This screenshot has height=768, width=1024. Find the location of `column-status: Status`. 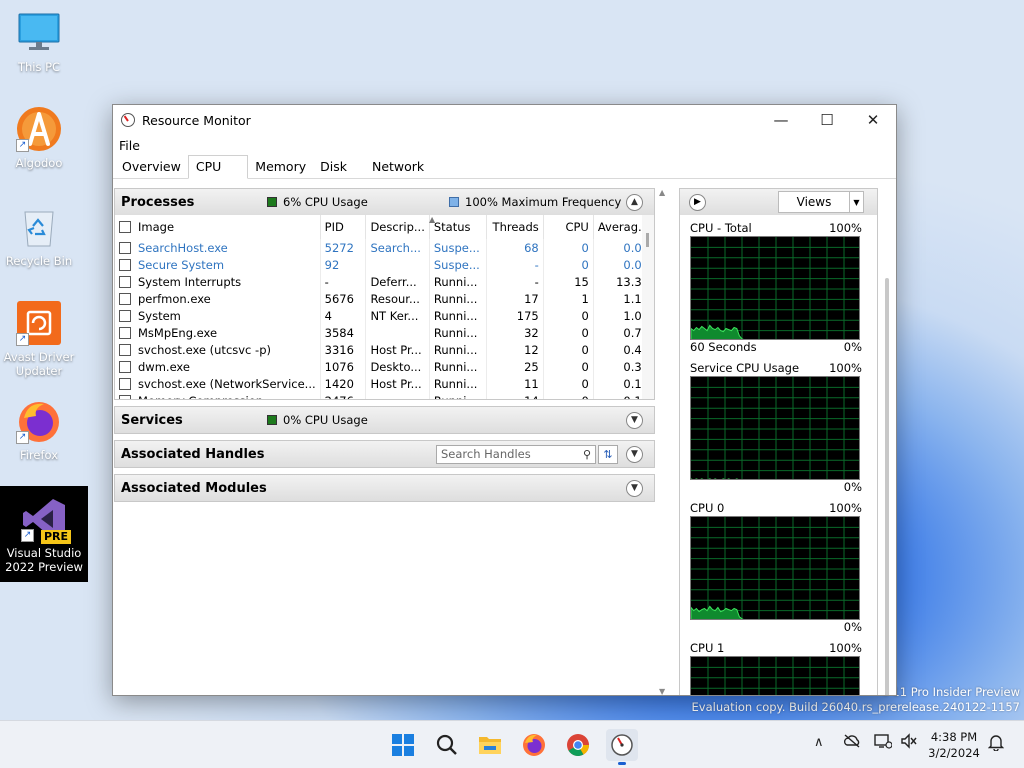

column-status: Status is located at coordinates (458, 227).